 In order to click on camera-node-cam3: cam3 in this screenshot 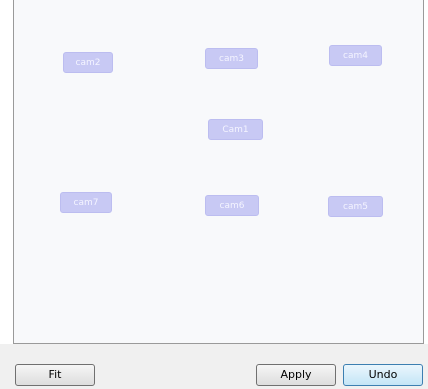, I will do `click(231, 58)`.